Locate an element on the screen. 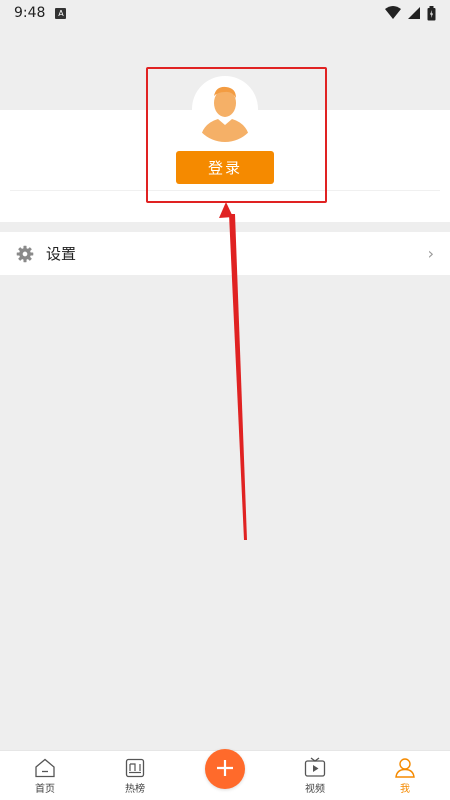 Image resolution: width=450 pixels, height=800 pixels. add-button is located at coordinates (225, 768).